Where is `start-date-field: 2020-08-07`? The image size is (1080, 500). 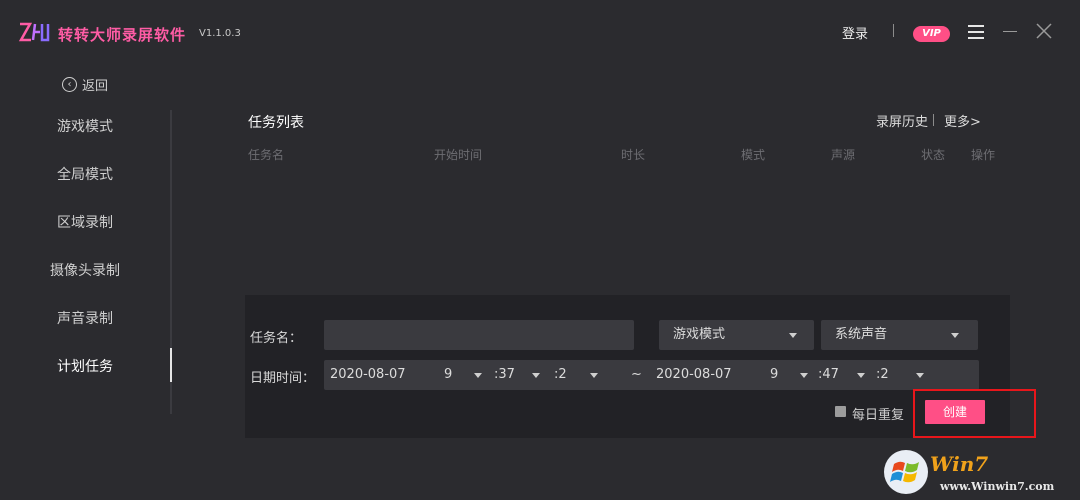
start-date-field: 2020-08-07 is located at coordinates (368, 374).